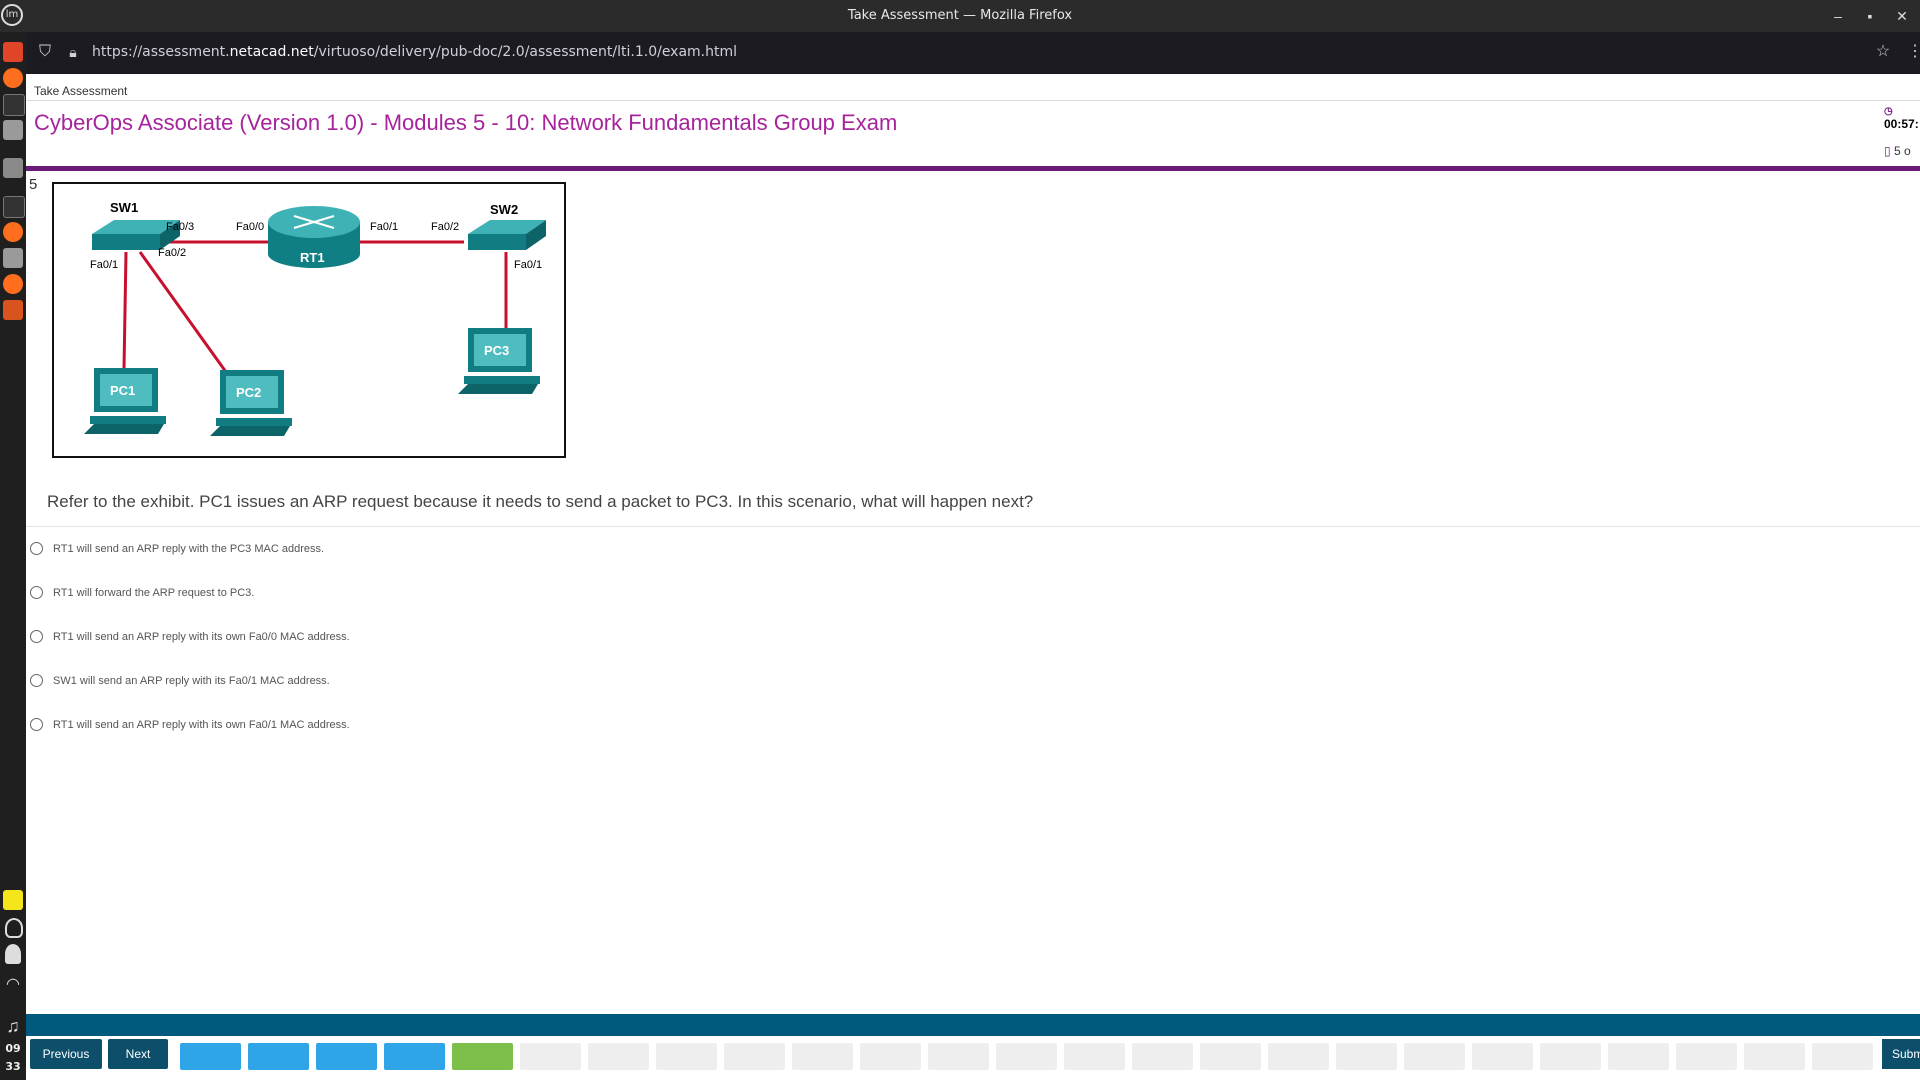 The height and width of the screenshot is (1080, 1920). I want to click on minimize-icon: –, so click(1838, 16).